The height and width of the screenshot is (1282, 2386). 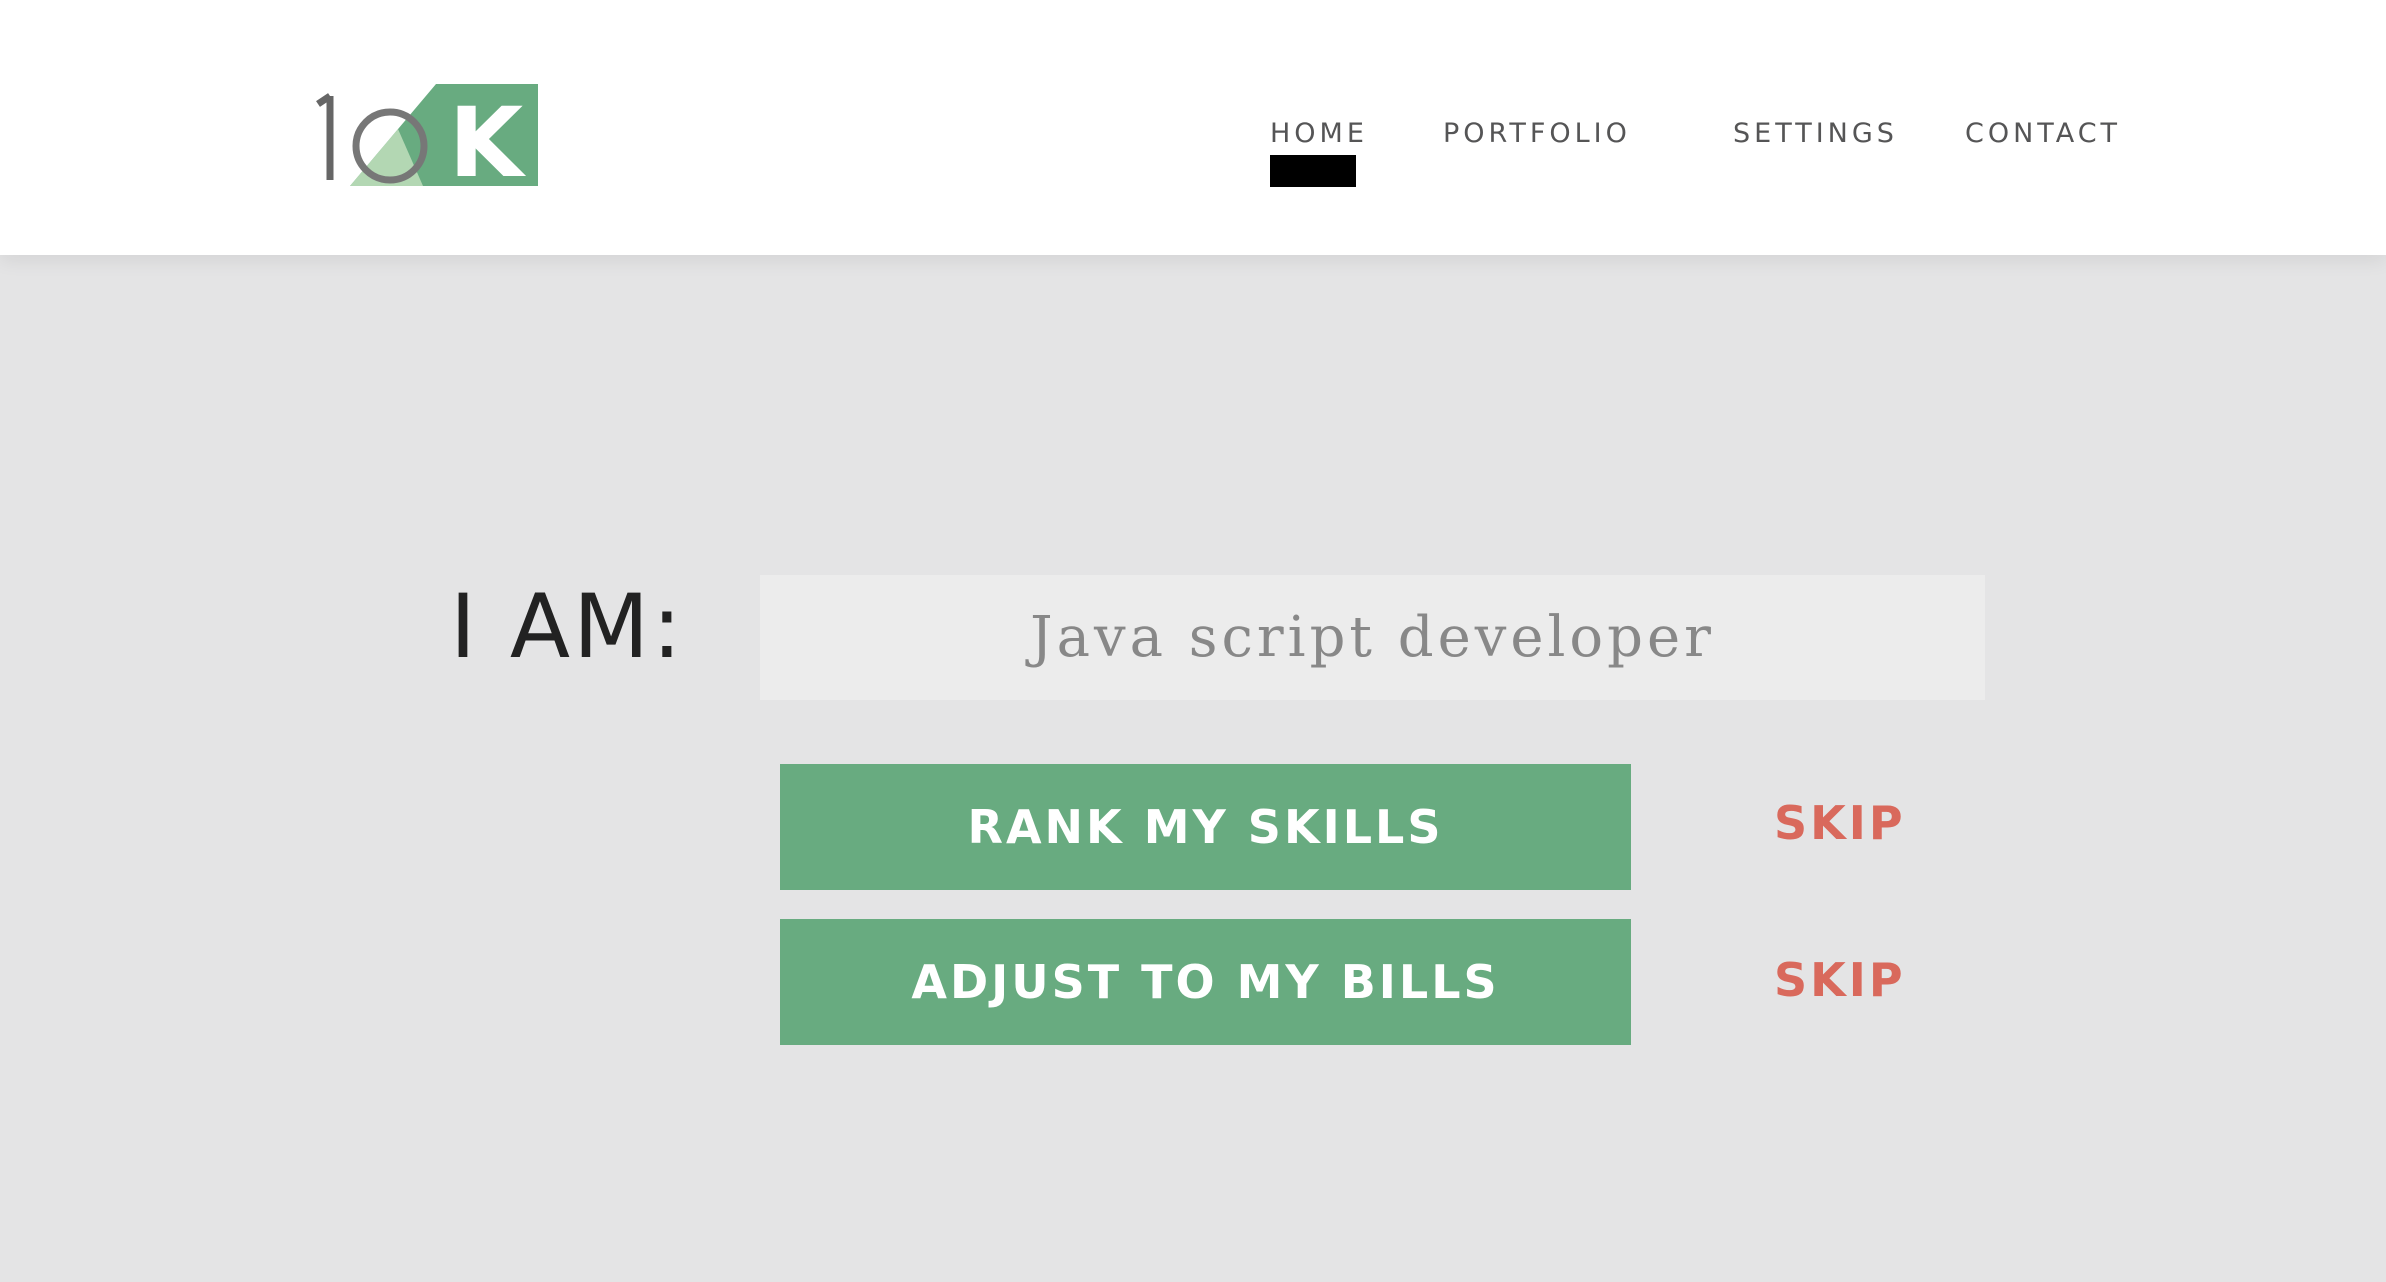 What do you see at coordinates (1372, 637) in the screenshot?
I see `role-input` at bounding box center [1372, 637].